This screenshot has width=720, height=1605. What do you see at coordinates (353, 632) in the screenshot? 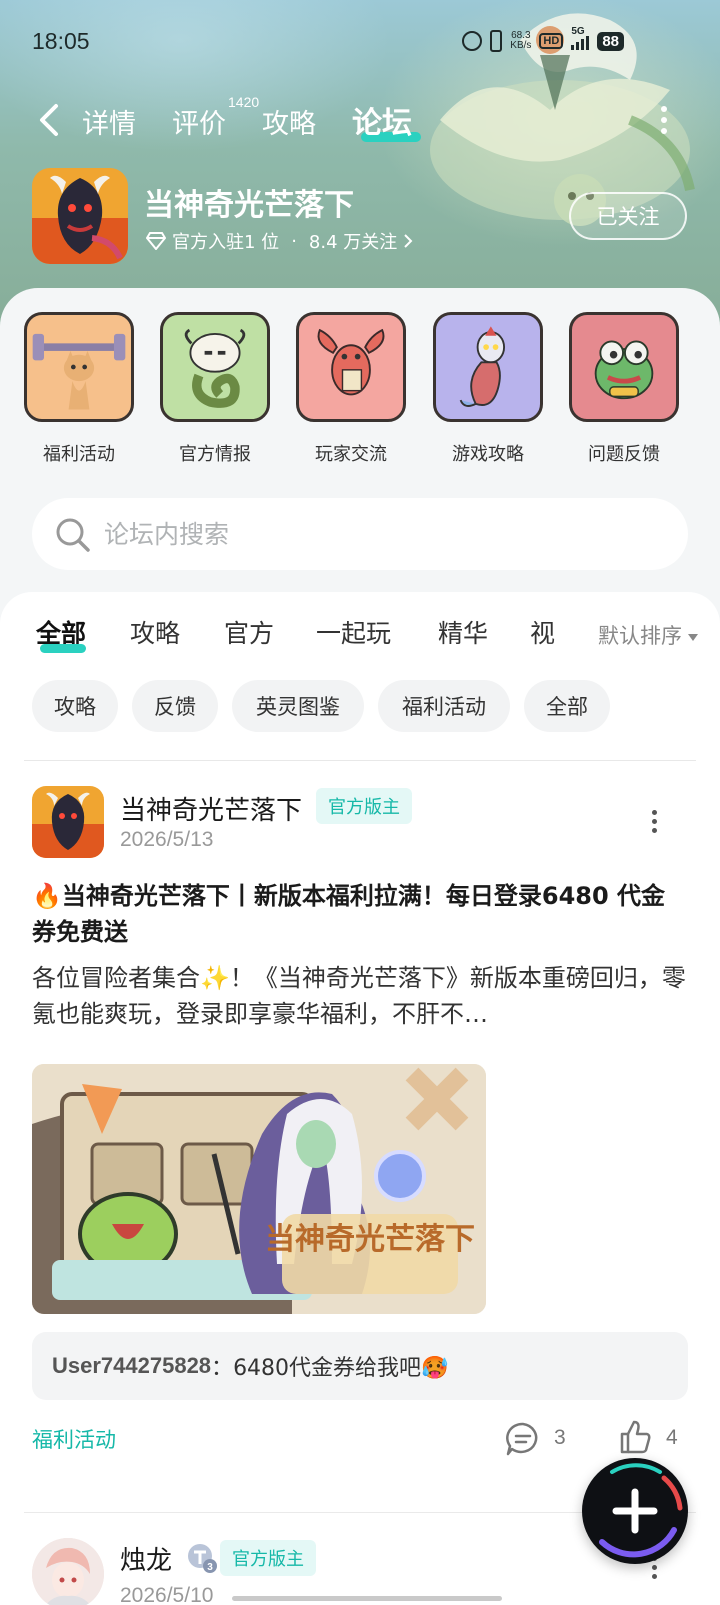
I see `feed-tab-play-together: 一起玩` at bounding box center [353, 632].